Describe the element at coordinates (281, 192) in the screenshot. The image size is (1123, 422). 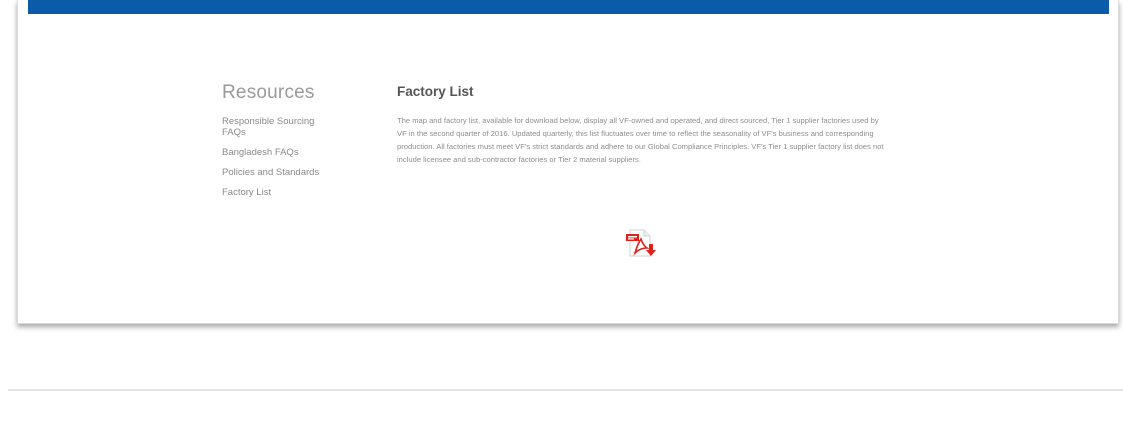
I see `sidebar-item-factory-list: Factory List` at that location.